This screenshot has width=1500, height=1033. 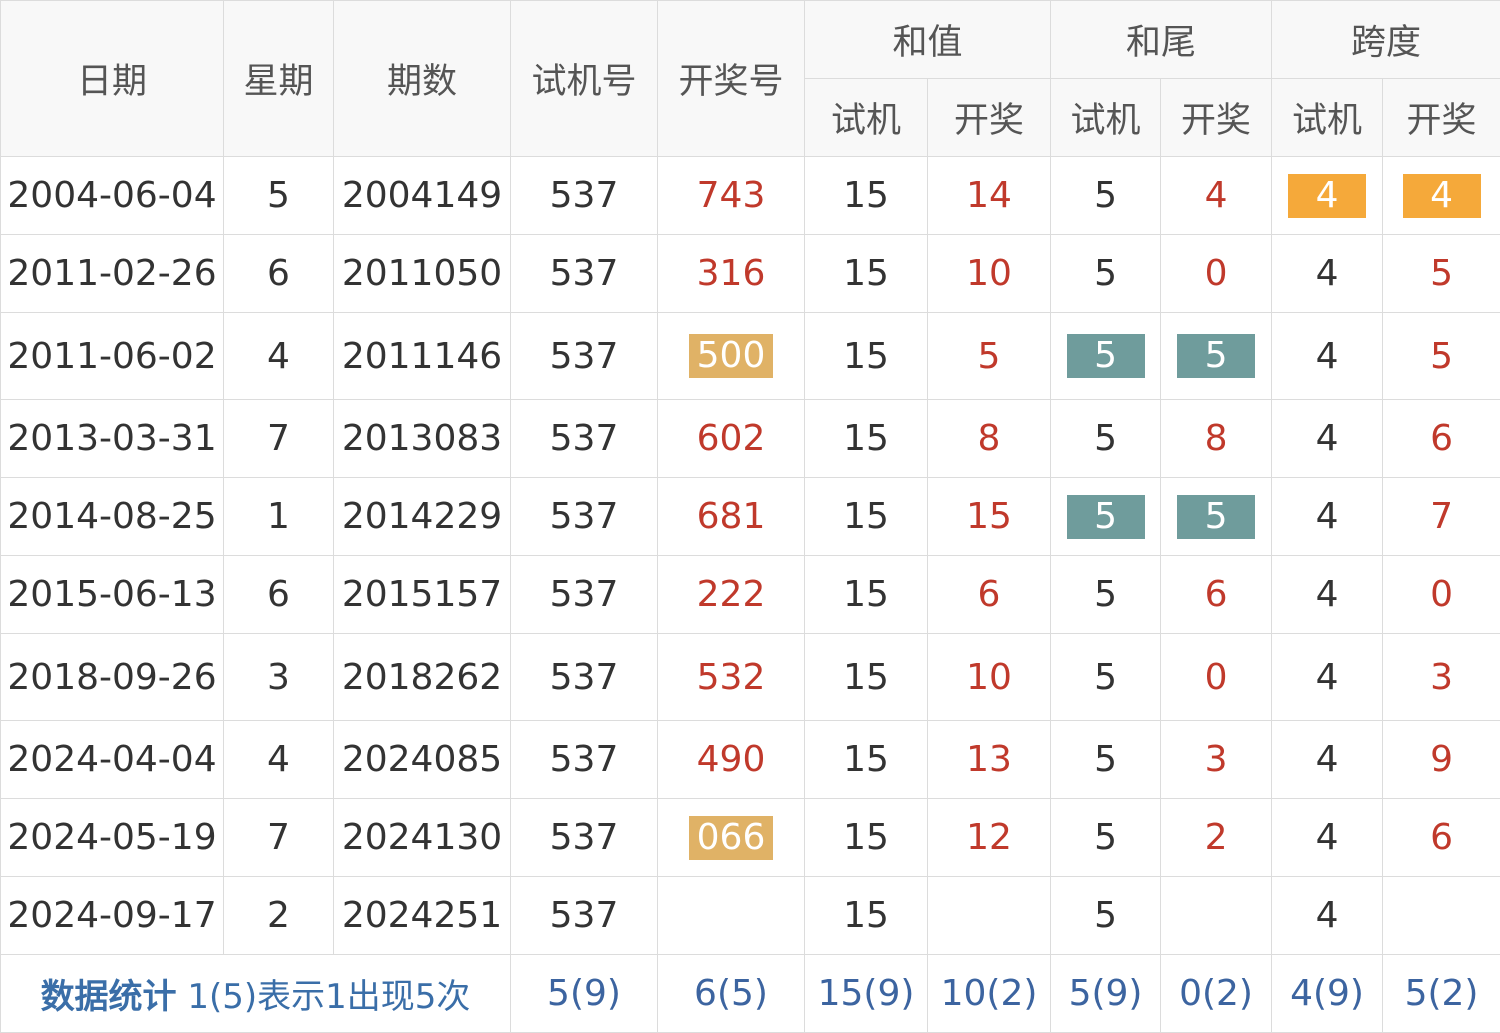 What do you see at coordinates (1441, 274) in the screenshot?
I see `cell-span-draw: 5` at bounding box center [1441, 274].